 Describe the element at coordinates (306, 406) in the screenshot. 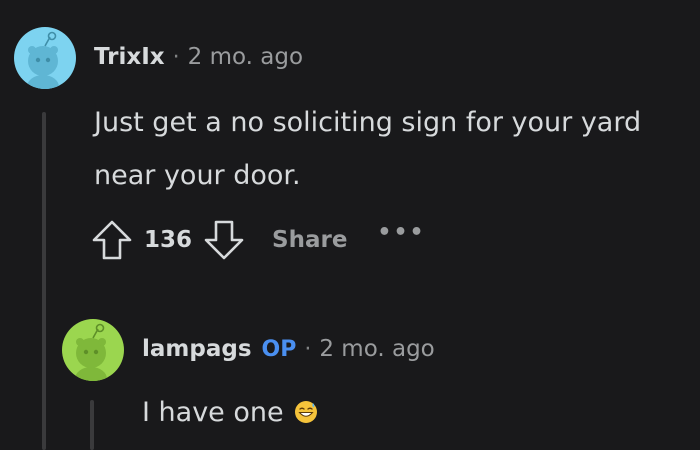

I see `grinning-sweat-emoji-icon` at that location.